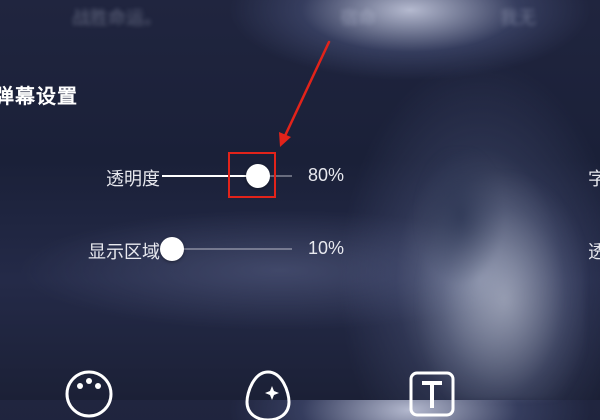  I want to click on text-style-icon, so click(432, 394).